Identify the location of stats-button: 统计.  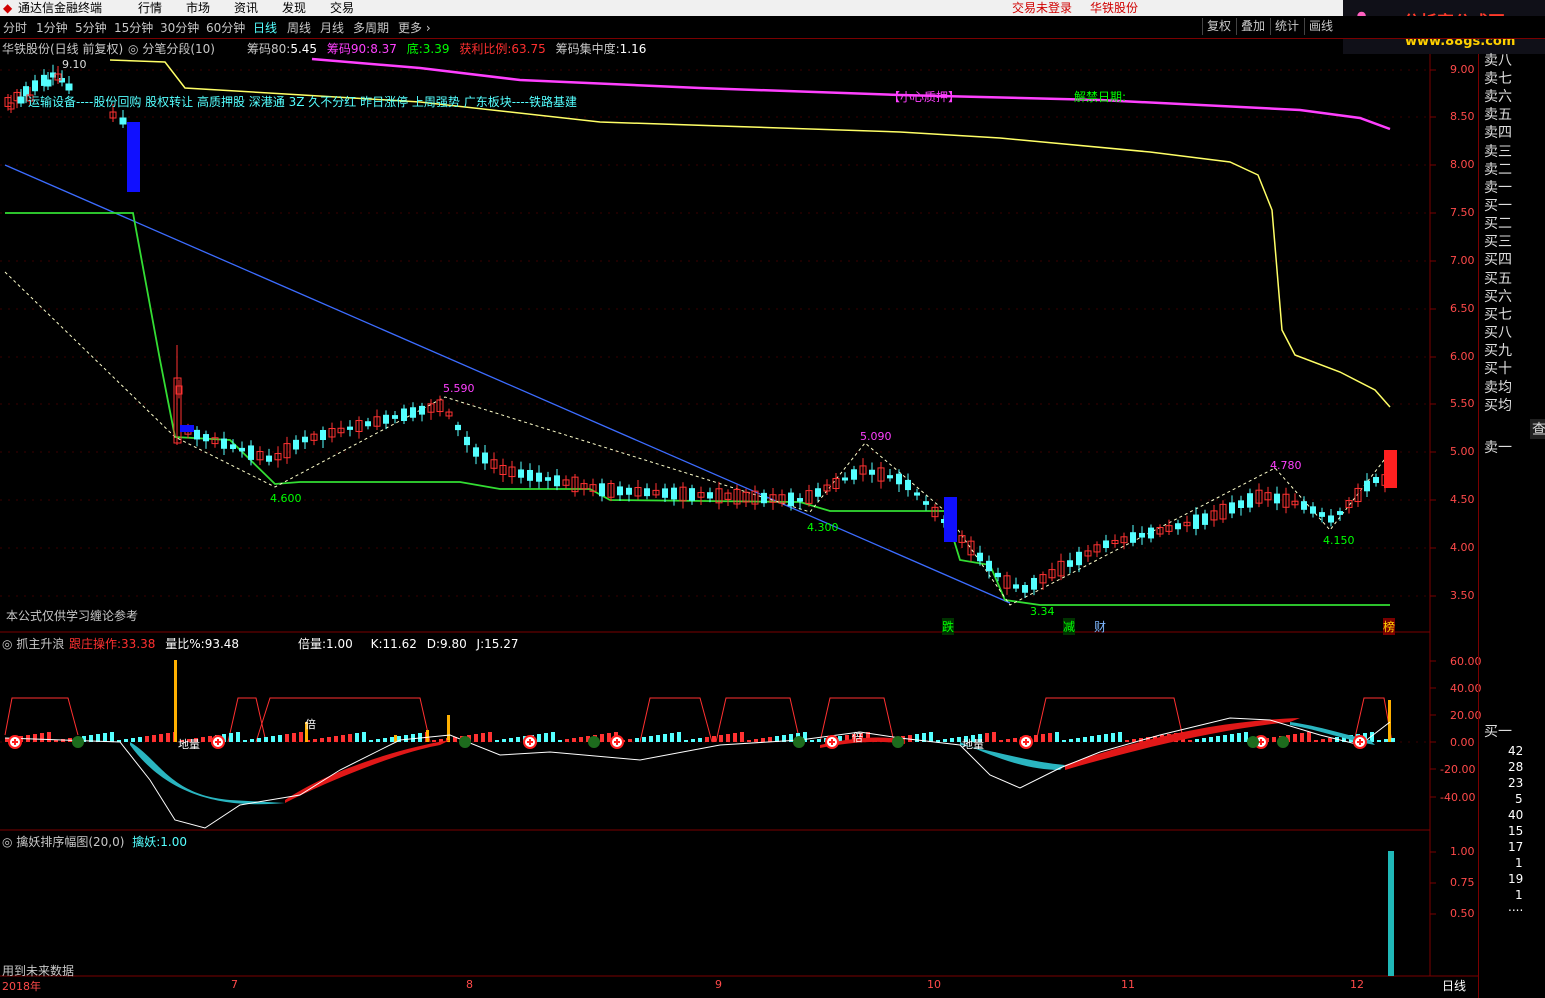
(1286, 26).